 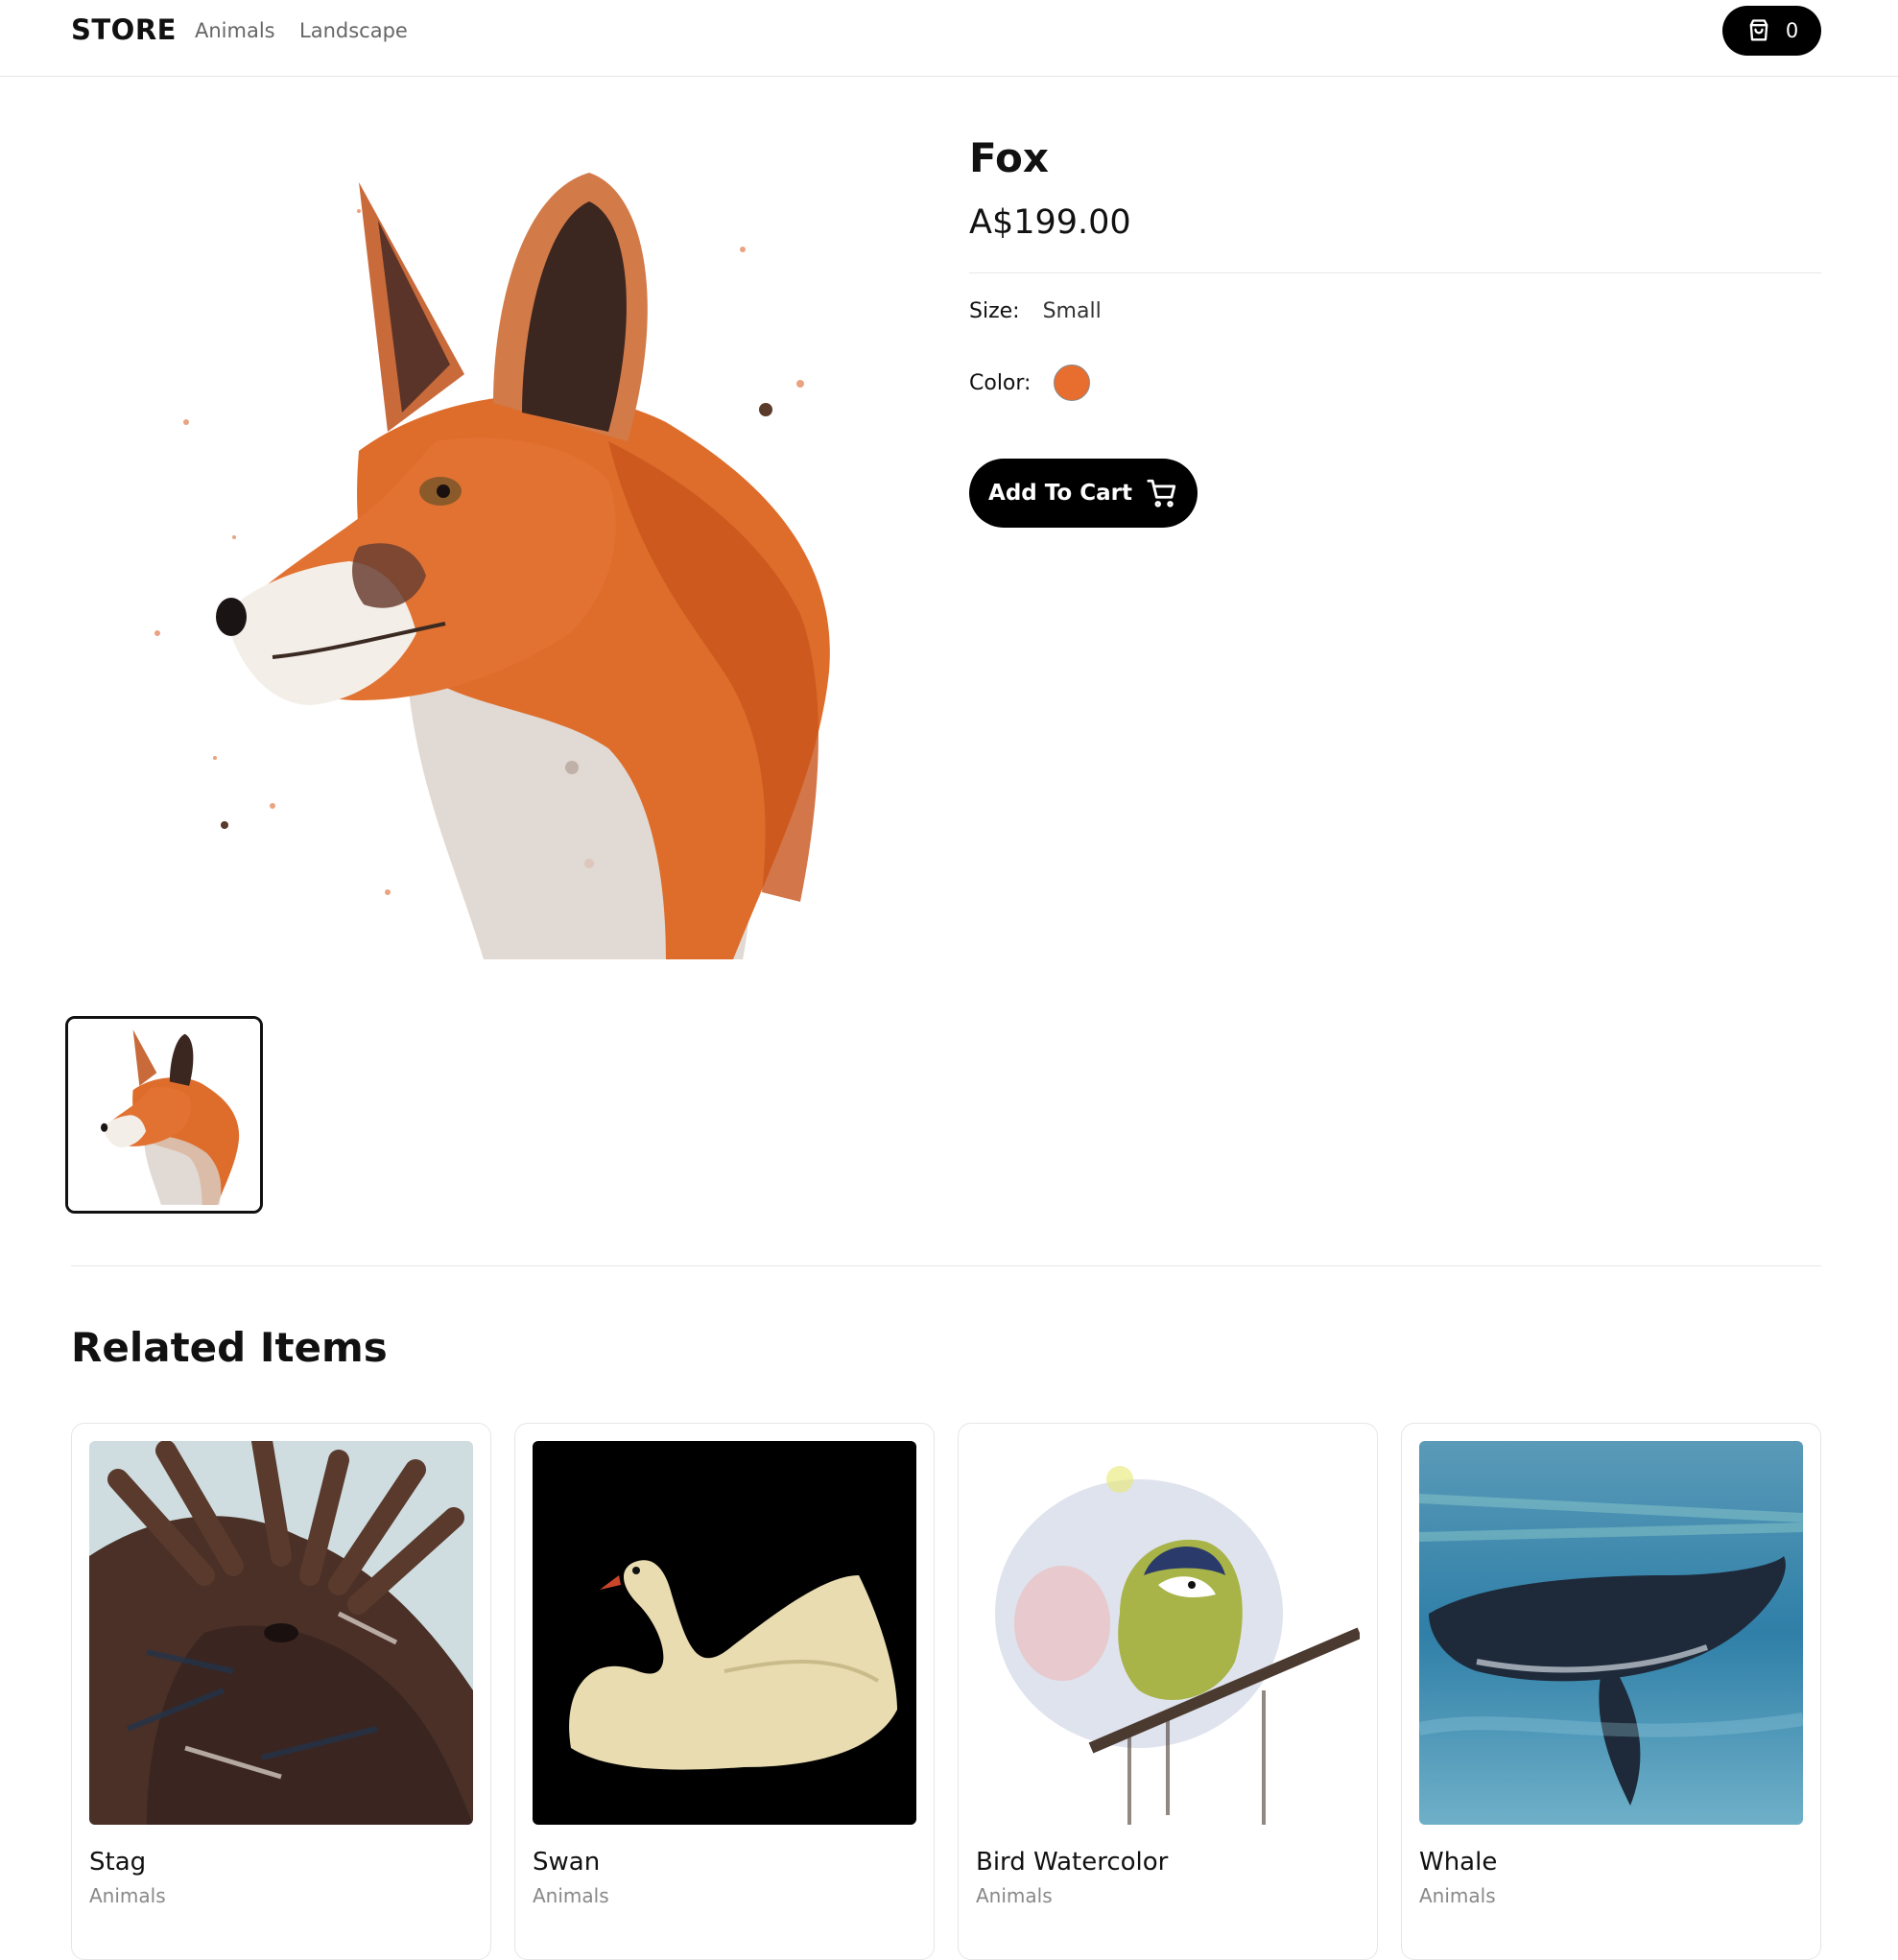 I want to click on whale-painting, so click(x=1611, y=1633).